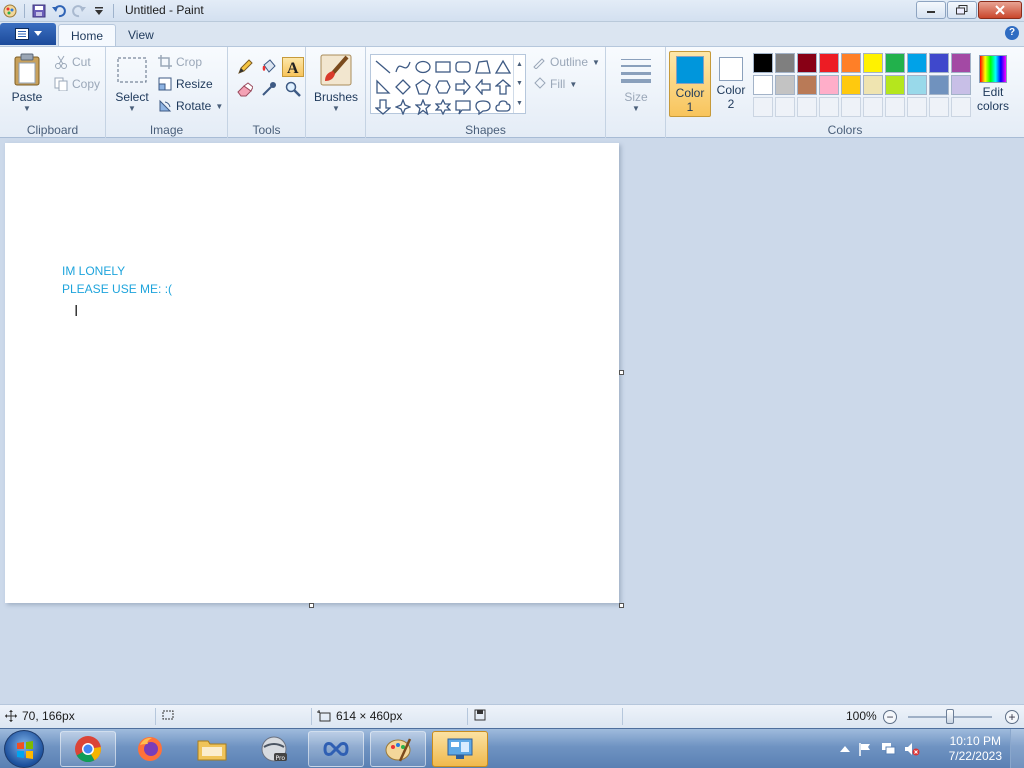 Image resolution: width=1024 pixels, height=768 pixels. I want to click on paste-button: Paste ▼, so click(27, 83).